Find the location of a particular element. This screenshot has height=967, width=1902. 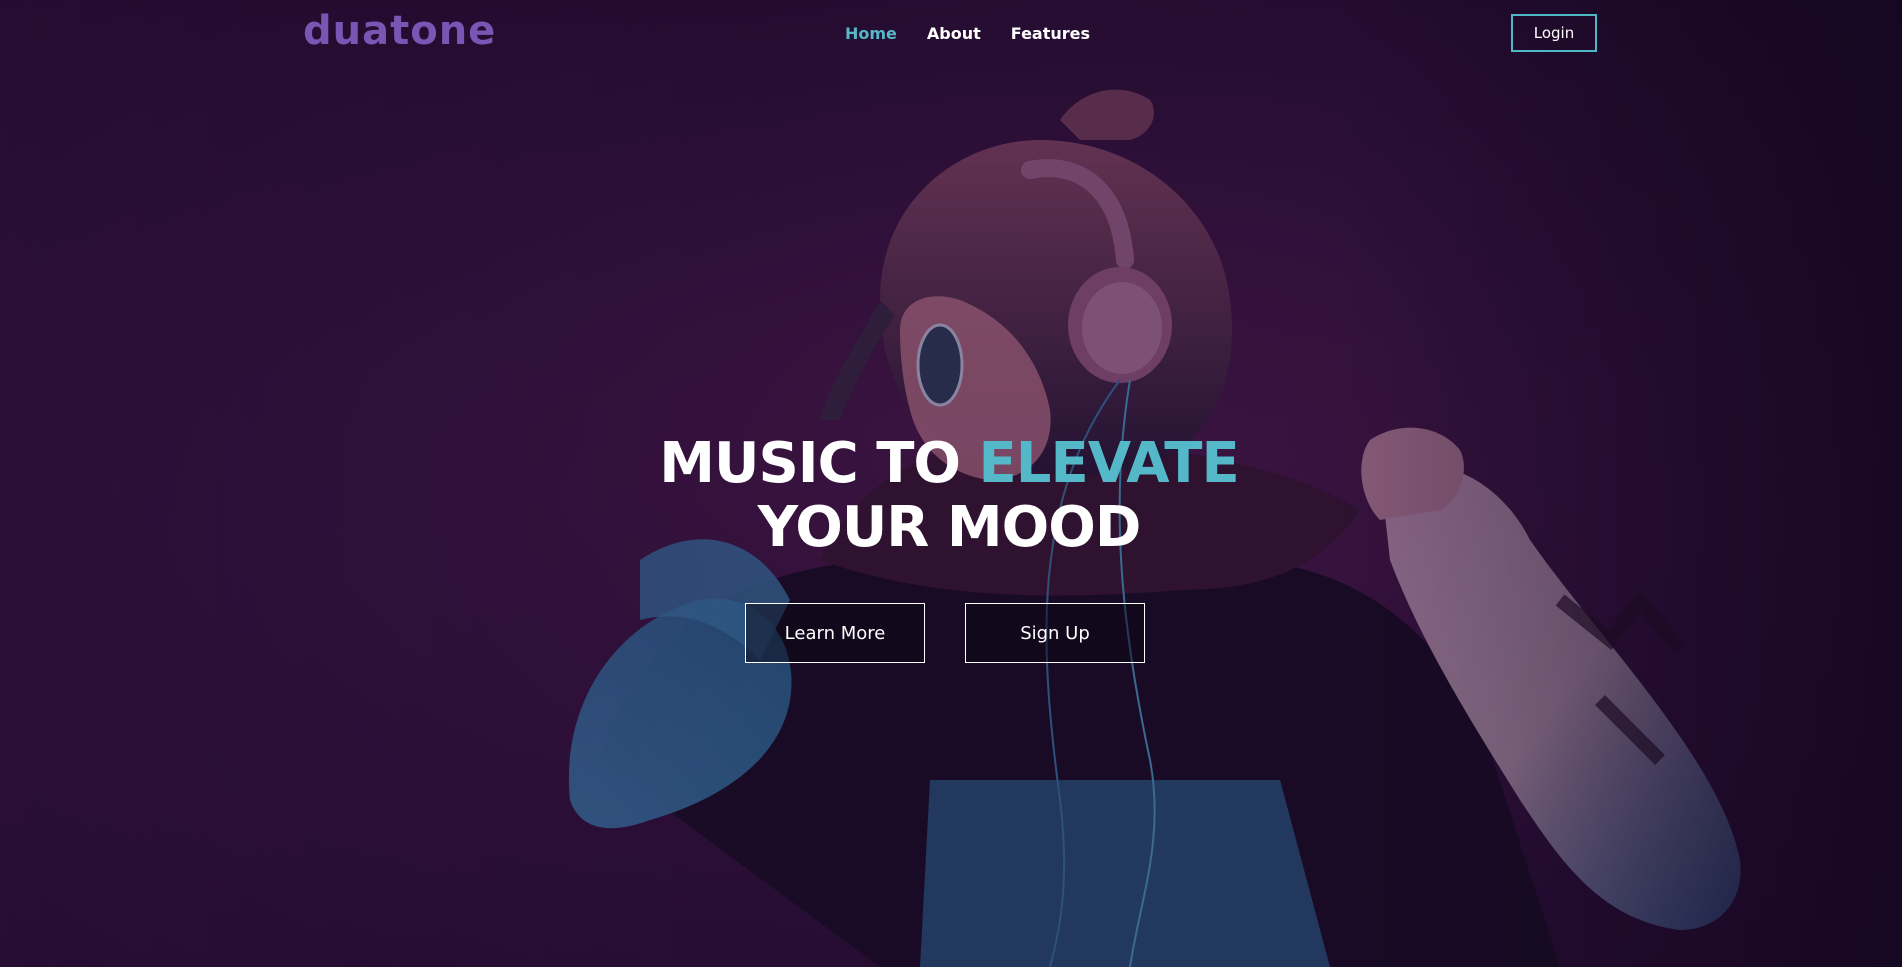

navbar: duatone Home About Features Login is located at coordinates (951, 34).